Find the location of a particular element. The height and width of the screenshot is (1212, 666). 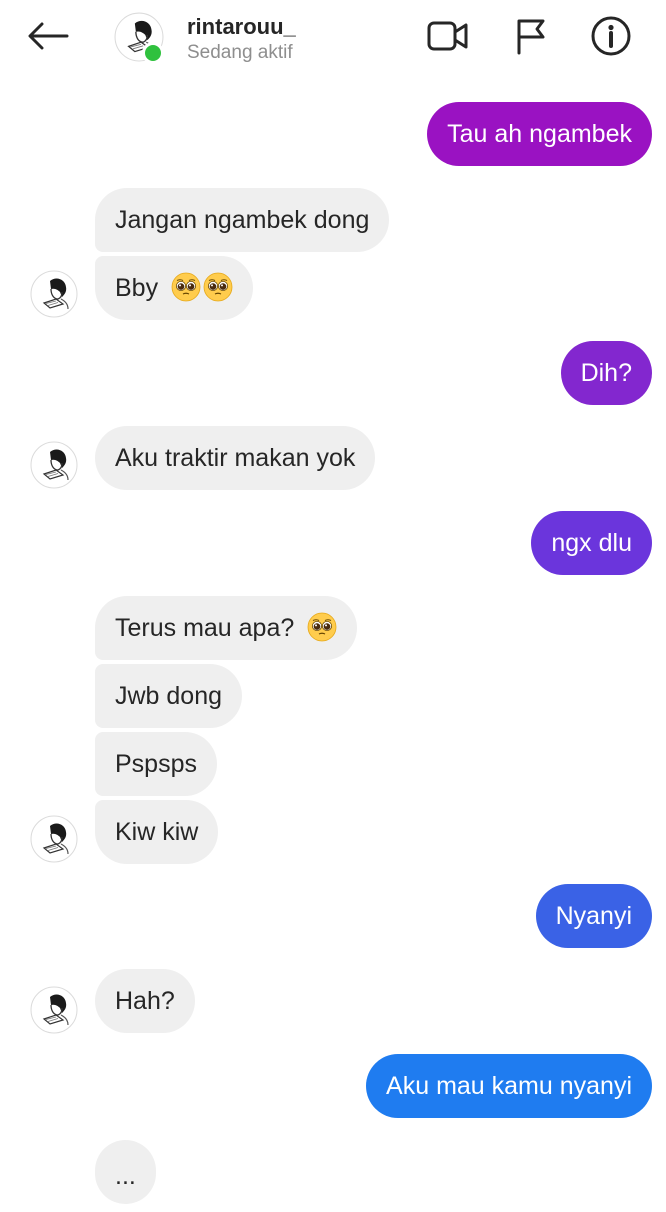

received-message: Bby is located at coordinates (174, 288).